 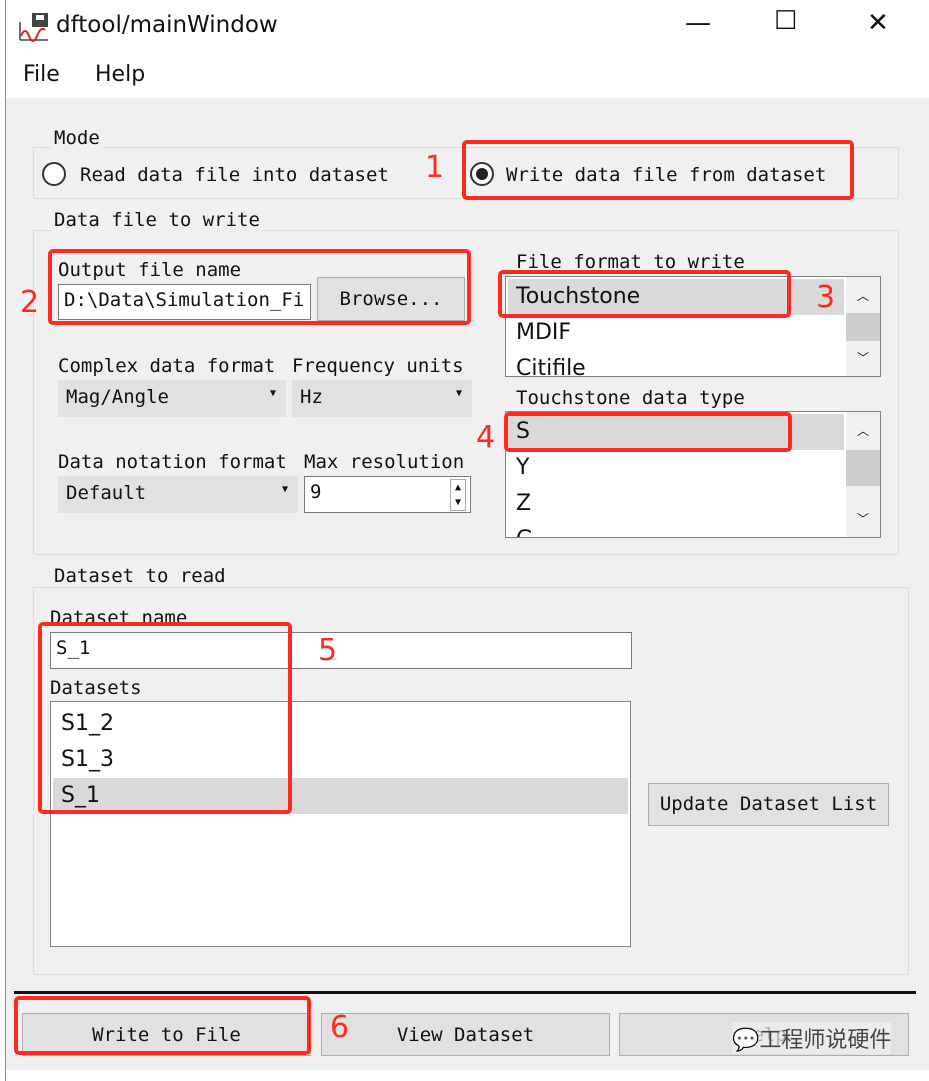 What do you see at coordinates (316, 492) in the screenshot?
I see `max-resolution-value: 9` at bounding box center [316, 492].